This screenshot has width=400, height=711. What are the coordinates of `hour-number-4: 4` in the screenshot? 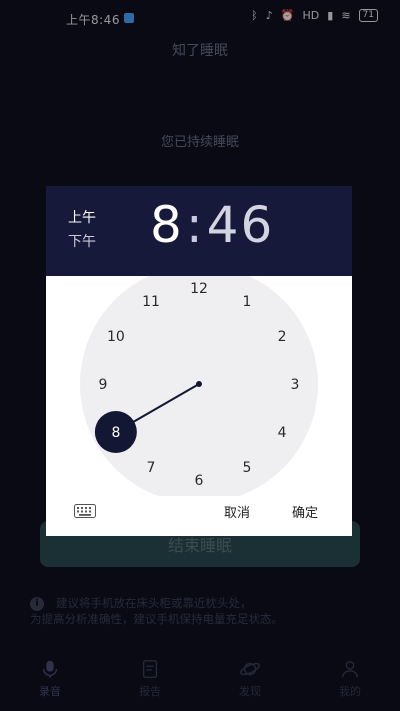 It's located at (282, 433).